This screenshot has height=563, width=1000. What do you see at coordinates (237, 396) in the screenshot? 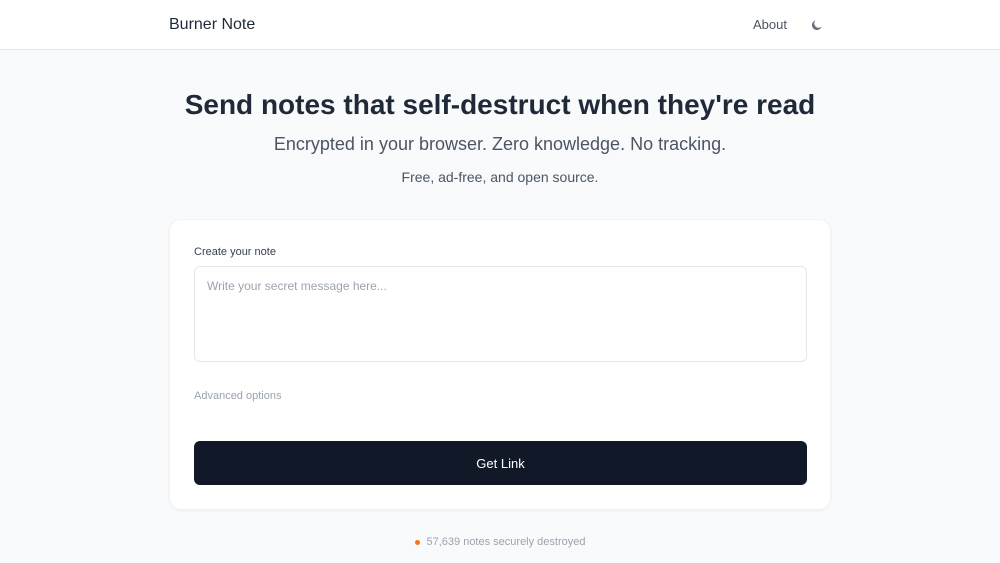
I see `advanced-options-toggle: Advanced options` at bounding box center [237, 396].